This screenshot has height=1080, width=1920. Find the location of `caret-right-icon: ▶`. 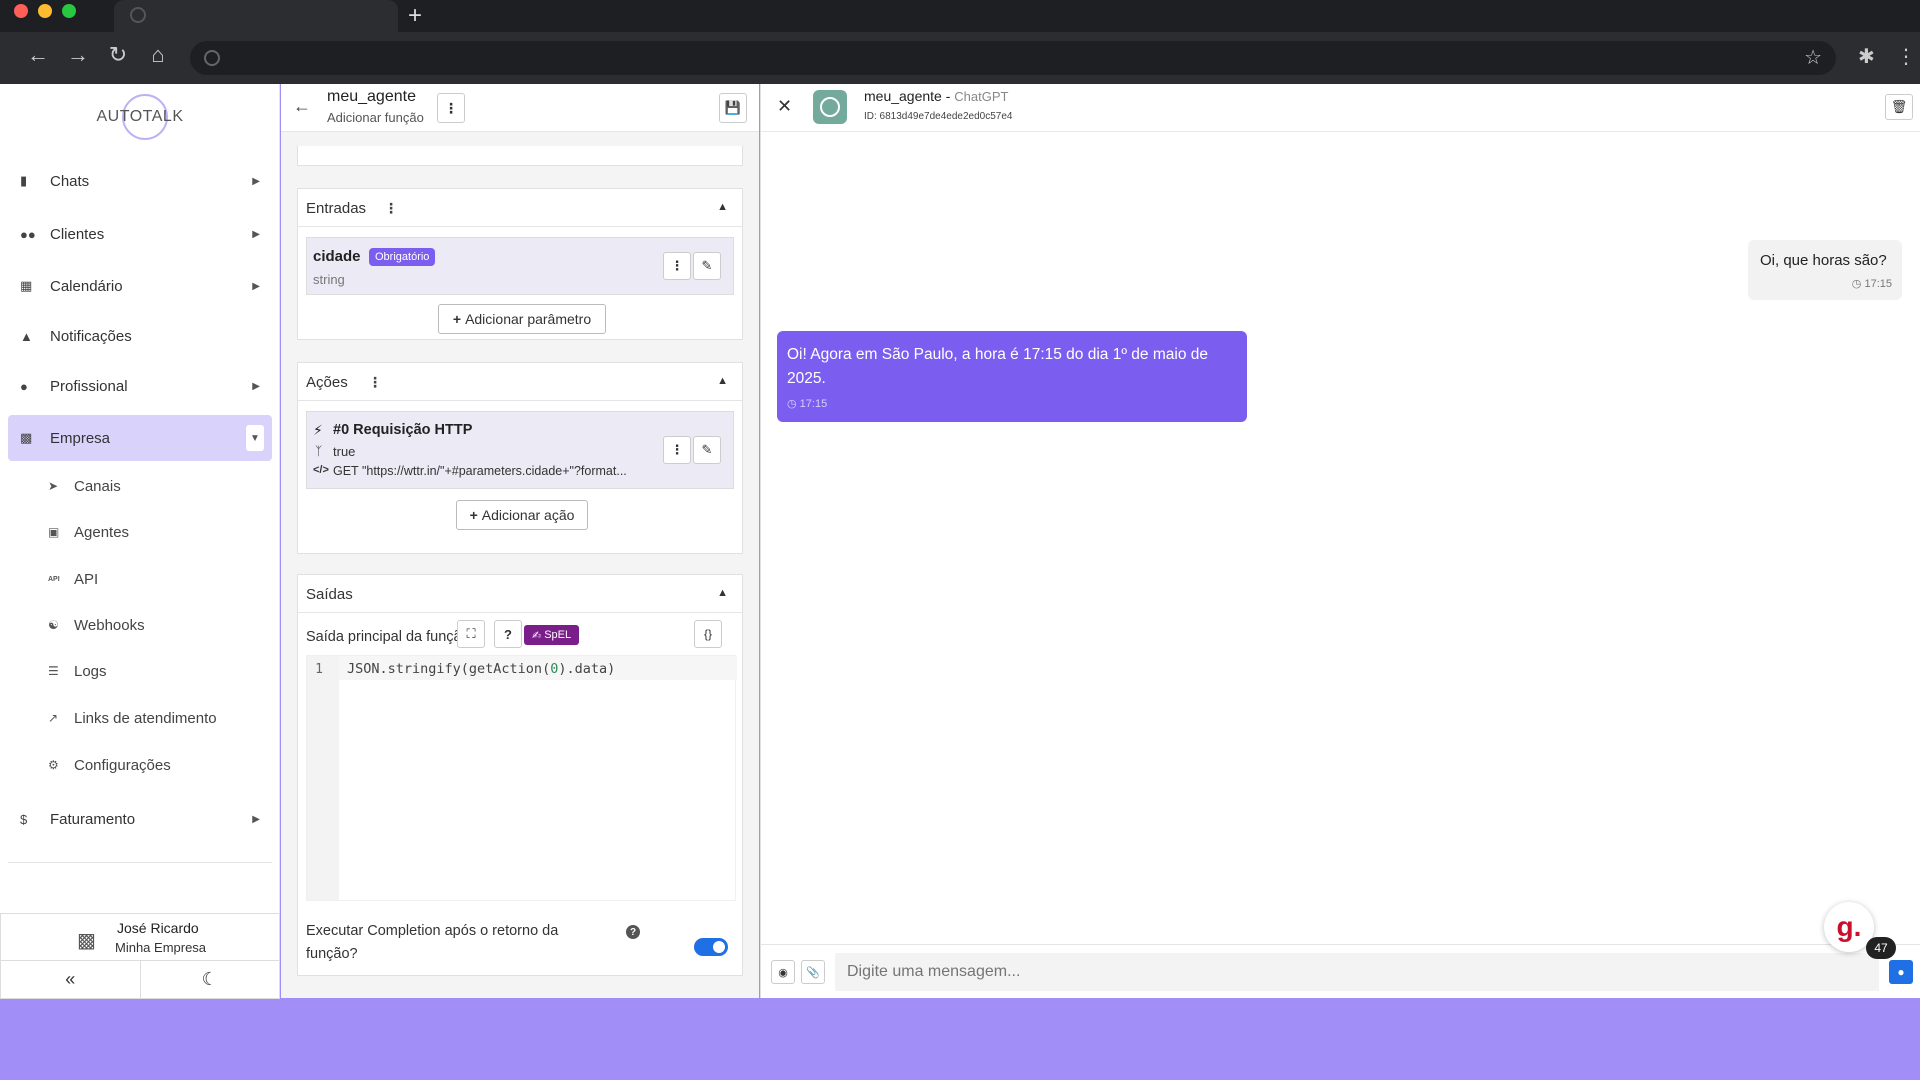

caret-right-icon: ▶ is located at coordinates (256, 234).